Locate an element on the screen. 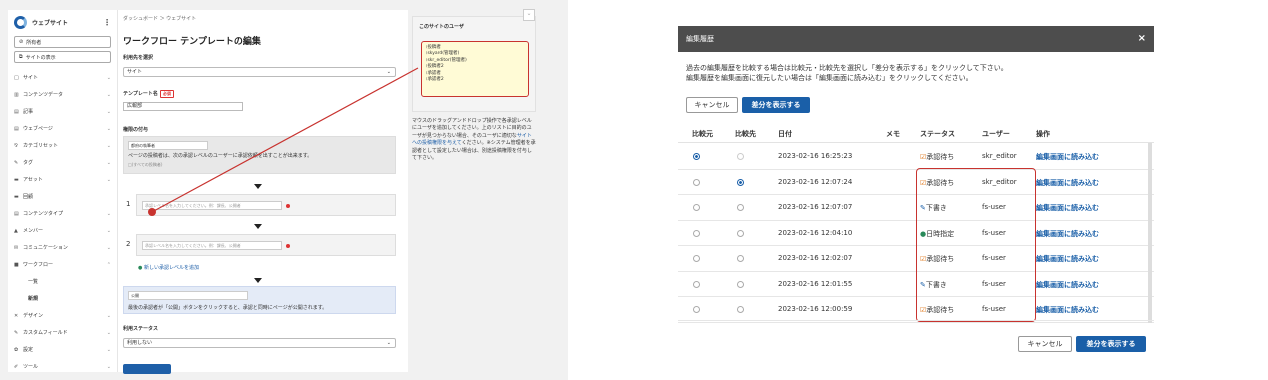  sidebar-item-pages: ▤ ウェブページ ⌄ is located at coordinates (62, 128).